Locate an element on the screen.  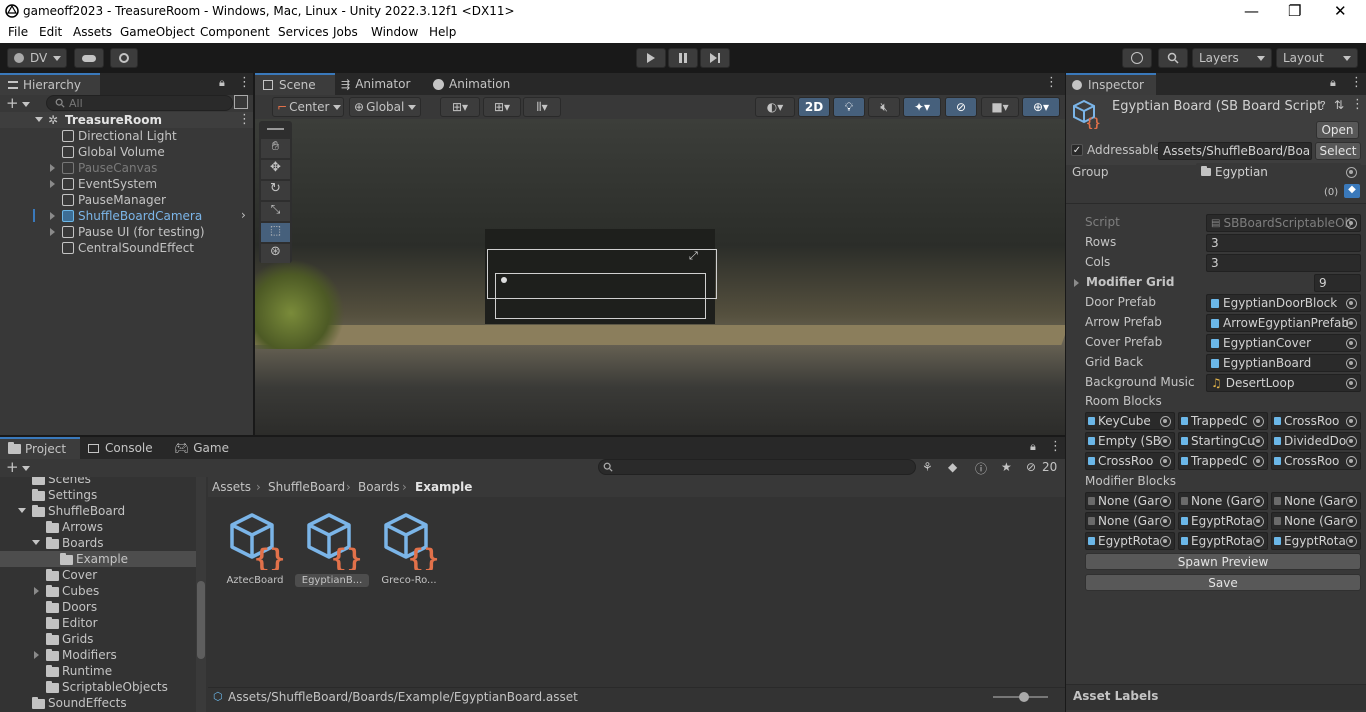
scene-filter-icon is located at coordinates (241, 102).